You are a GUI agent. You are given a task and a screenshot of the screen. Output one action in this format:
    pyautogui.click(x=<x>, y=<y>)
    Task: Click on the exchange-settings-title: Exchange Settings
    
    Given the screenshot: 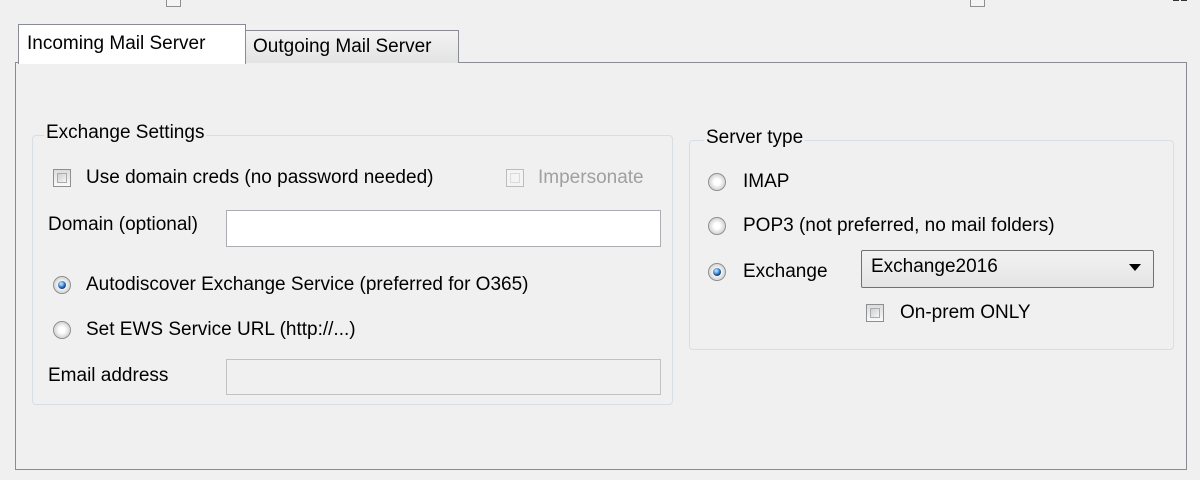 What is the action you would take?
    pyautogui.click(x=125, y=133)
    